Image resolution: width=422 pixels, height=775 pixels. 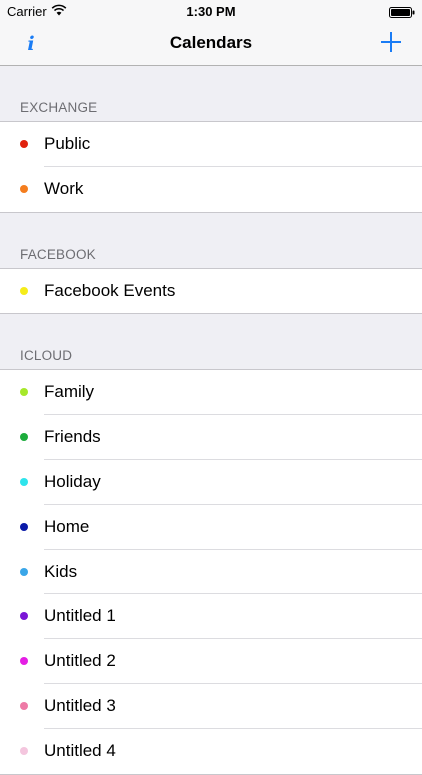 I want to click on calendar-name: Public, so click(x=67, y=143).